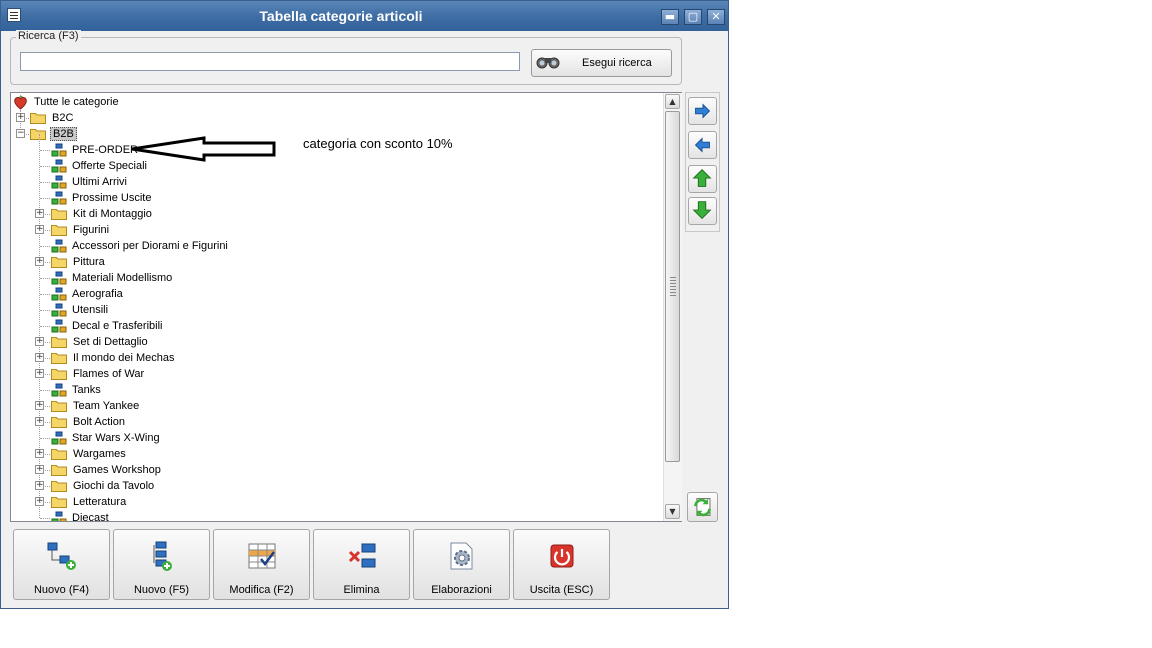 Image resolution: width=1152 pixels, height=648 pixels. I want to click on window-title: Tabella categorie articoli, so click(341, 16).